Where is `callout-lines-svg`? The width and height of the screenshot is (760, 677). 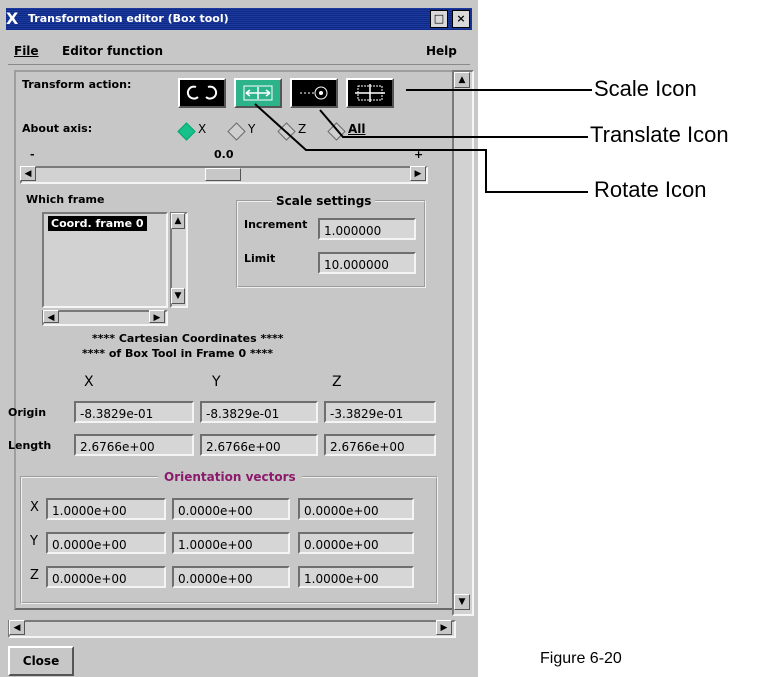
callout-lines-svg is located at coordinates (421, 148).